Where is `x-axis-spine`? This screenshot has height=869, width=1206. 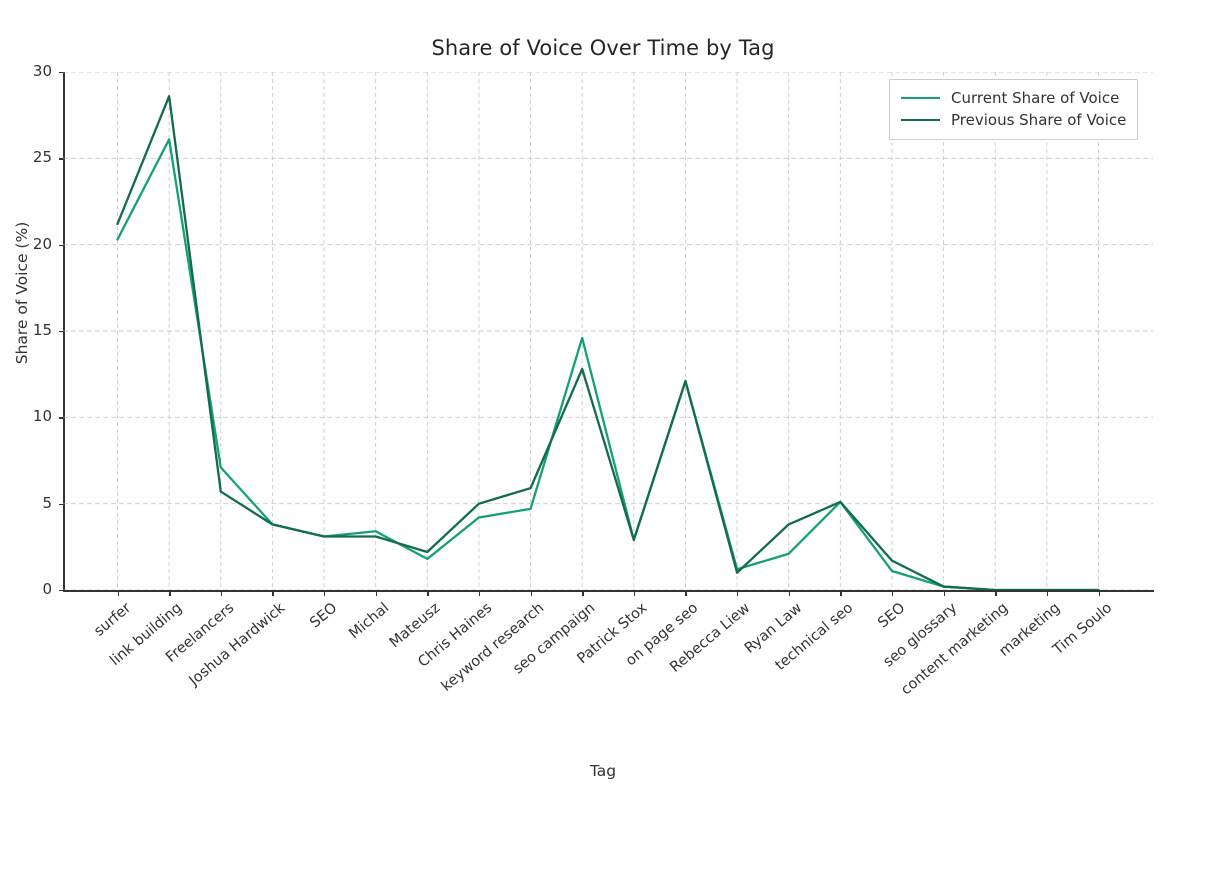 x-axis-spine is located at coordinates (608, 591).